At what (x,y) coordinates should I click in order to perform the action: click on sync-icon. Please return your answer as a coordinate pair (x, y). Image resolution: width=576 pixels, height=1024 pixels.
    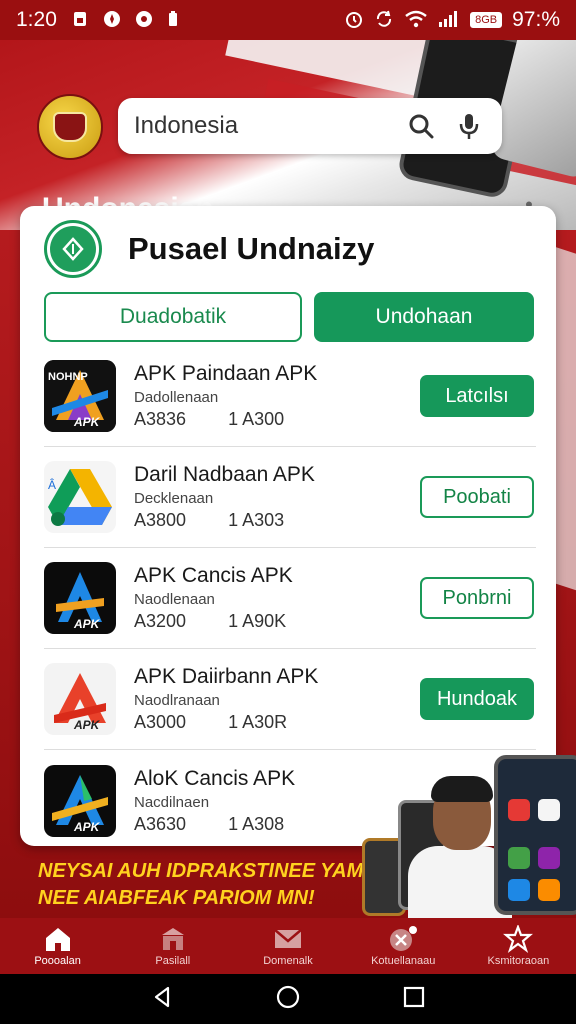
    Looking at the image, I should click on (384, 20).